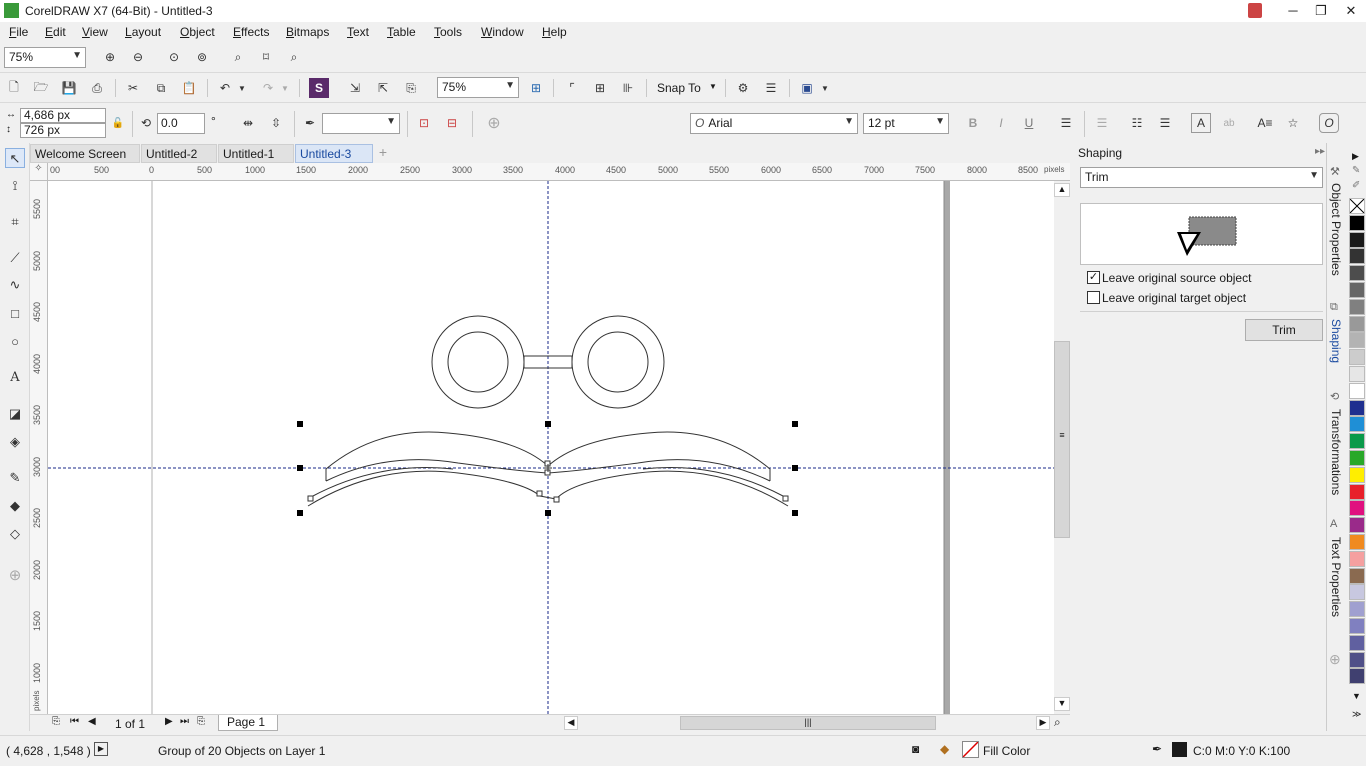  Describe the element at coordinates (424, 123) in the screenshot. I see `ungroup-icon: ⊡` at that location.